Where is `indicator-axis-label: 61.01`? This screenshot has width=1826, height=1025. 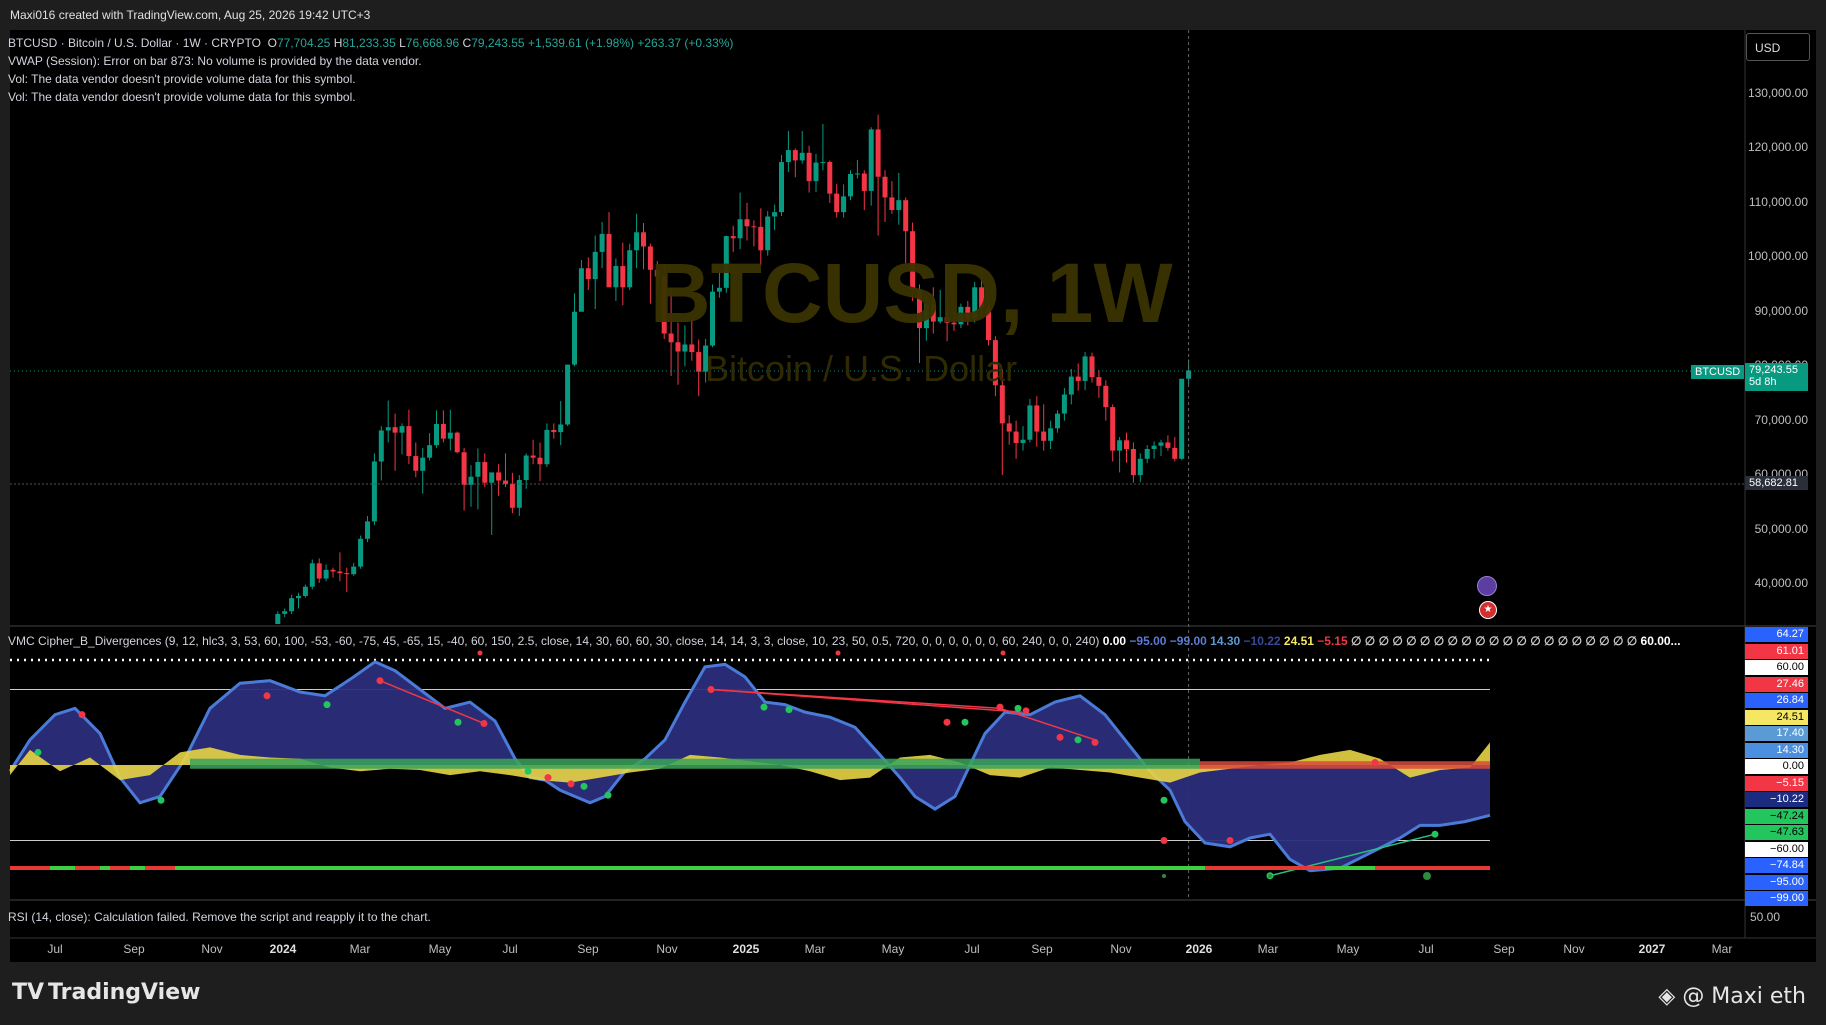
indicator-axis-label: 61.01 is located at coordinates (1776, 651).